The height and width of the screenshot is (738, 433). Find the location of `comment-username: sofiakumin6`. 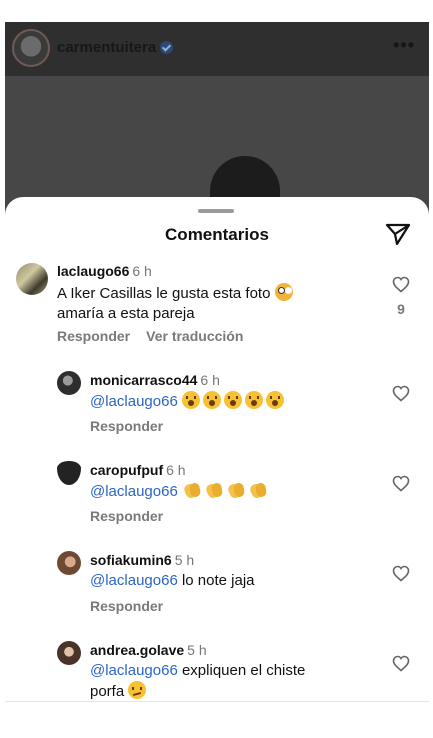

comment-username: sofiakumin6 is located at coordinates (131, 560).